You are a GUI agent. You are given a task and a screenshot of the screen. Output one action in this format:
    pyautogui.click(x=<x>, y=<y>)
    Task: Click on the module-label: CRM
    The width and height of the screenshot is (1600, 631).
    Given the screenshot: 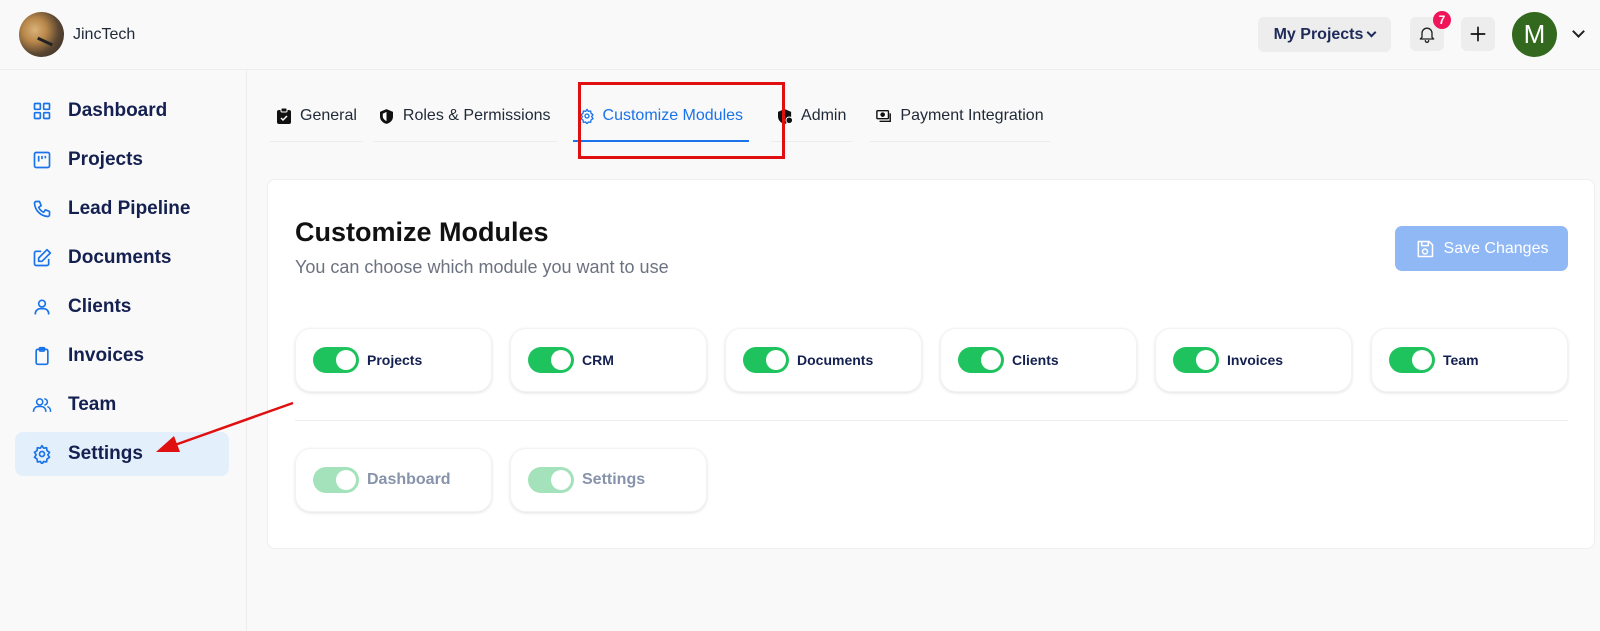 What is the action you would take?
    pyautogui.click(x=598, y=360)
    